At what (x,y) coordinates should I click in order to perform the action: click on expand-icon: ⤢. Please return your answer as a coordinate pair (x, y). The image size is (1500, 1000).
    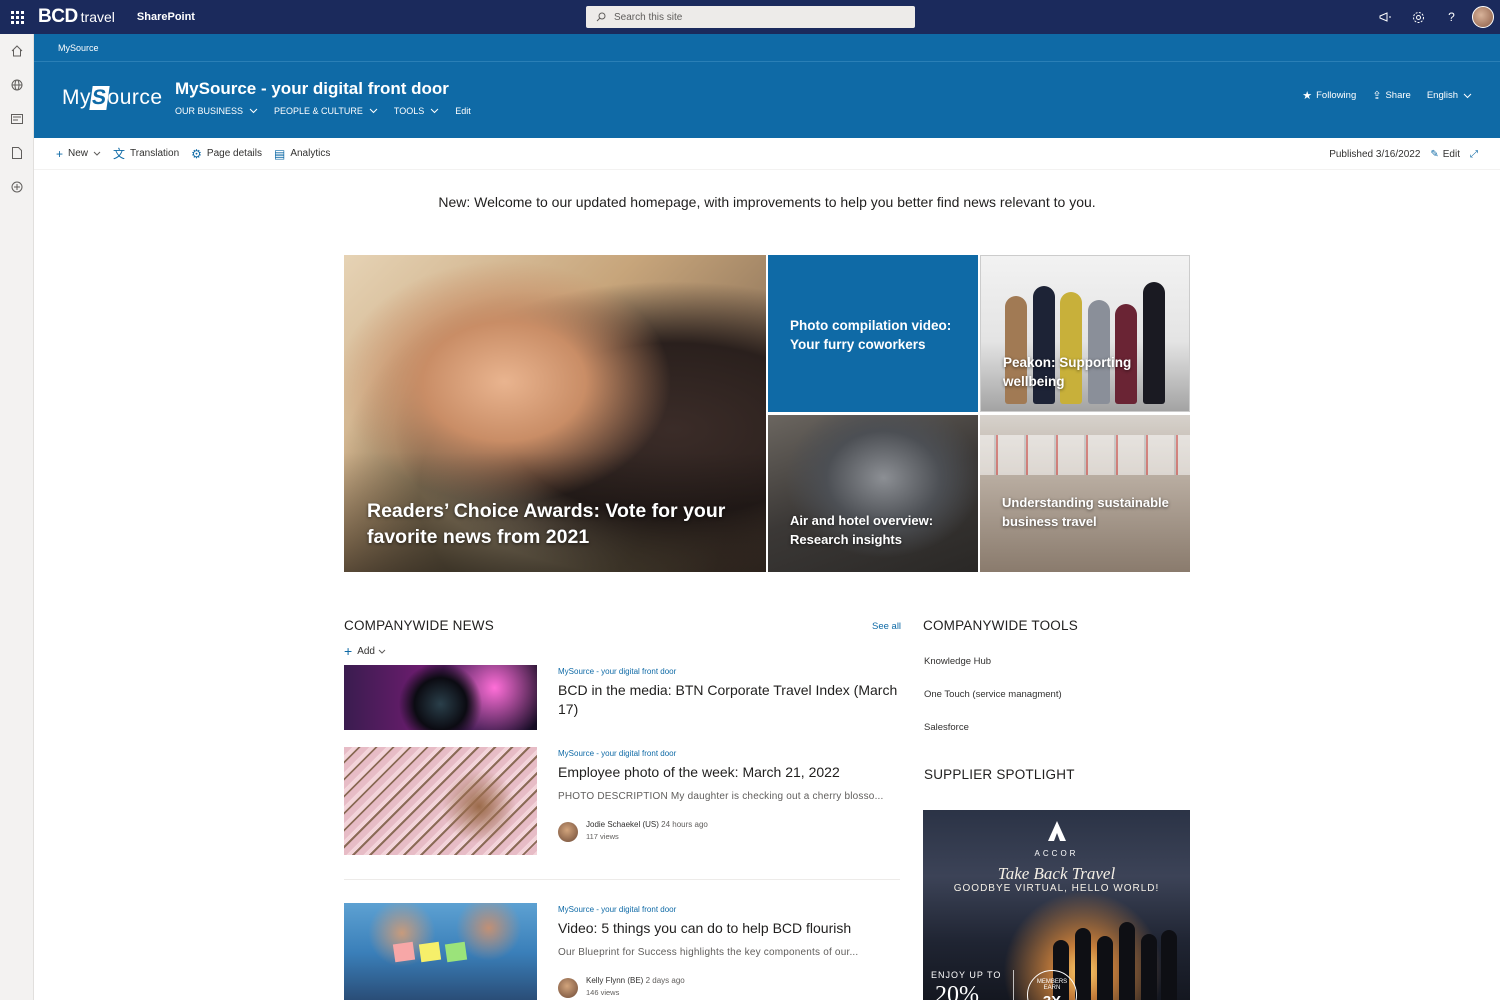
    Looking at the image, I should click on (1474, 154).